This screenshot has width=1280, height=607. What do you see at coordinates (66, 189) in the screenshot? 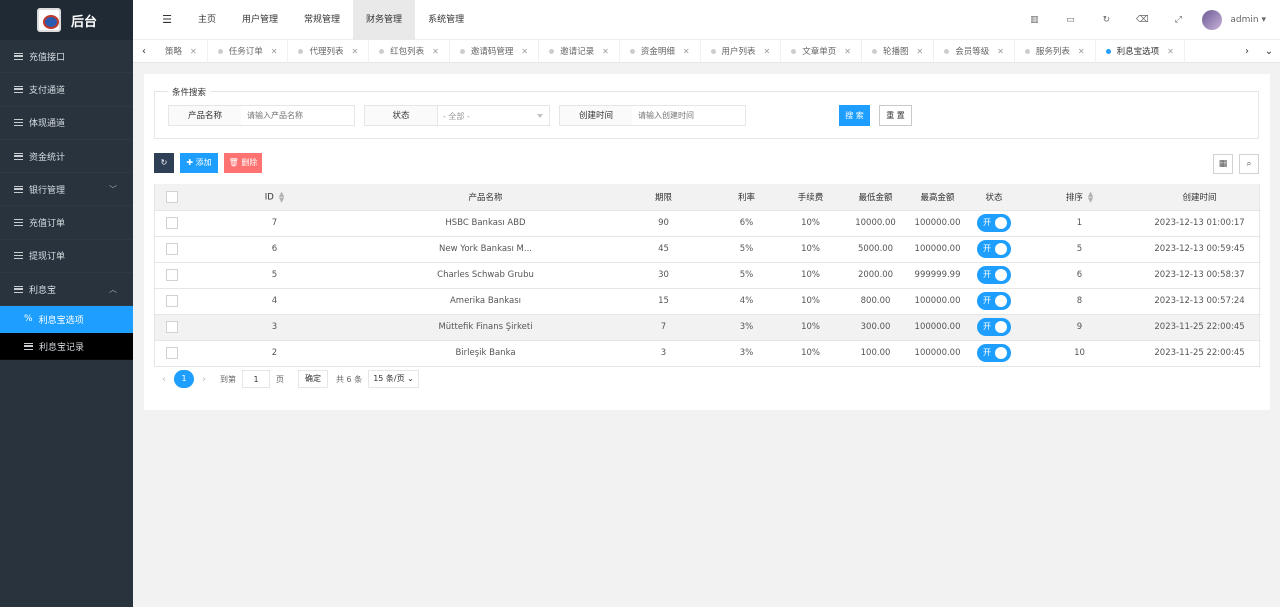
I see `sidebar-item-bank-manage: 银行管理 ﹀` at bounding box center [66, 189].